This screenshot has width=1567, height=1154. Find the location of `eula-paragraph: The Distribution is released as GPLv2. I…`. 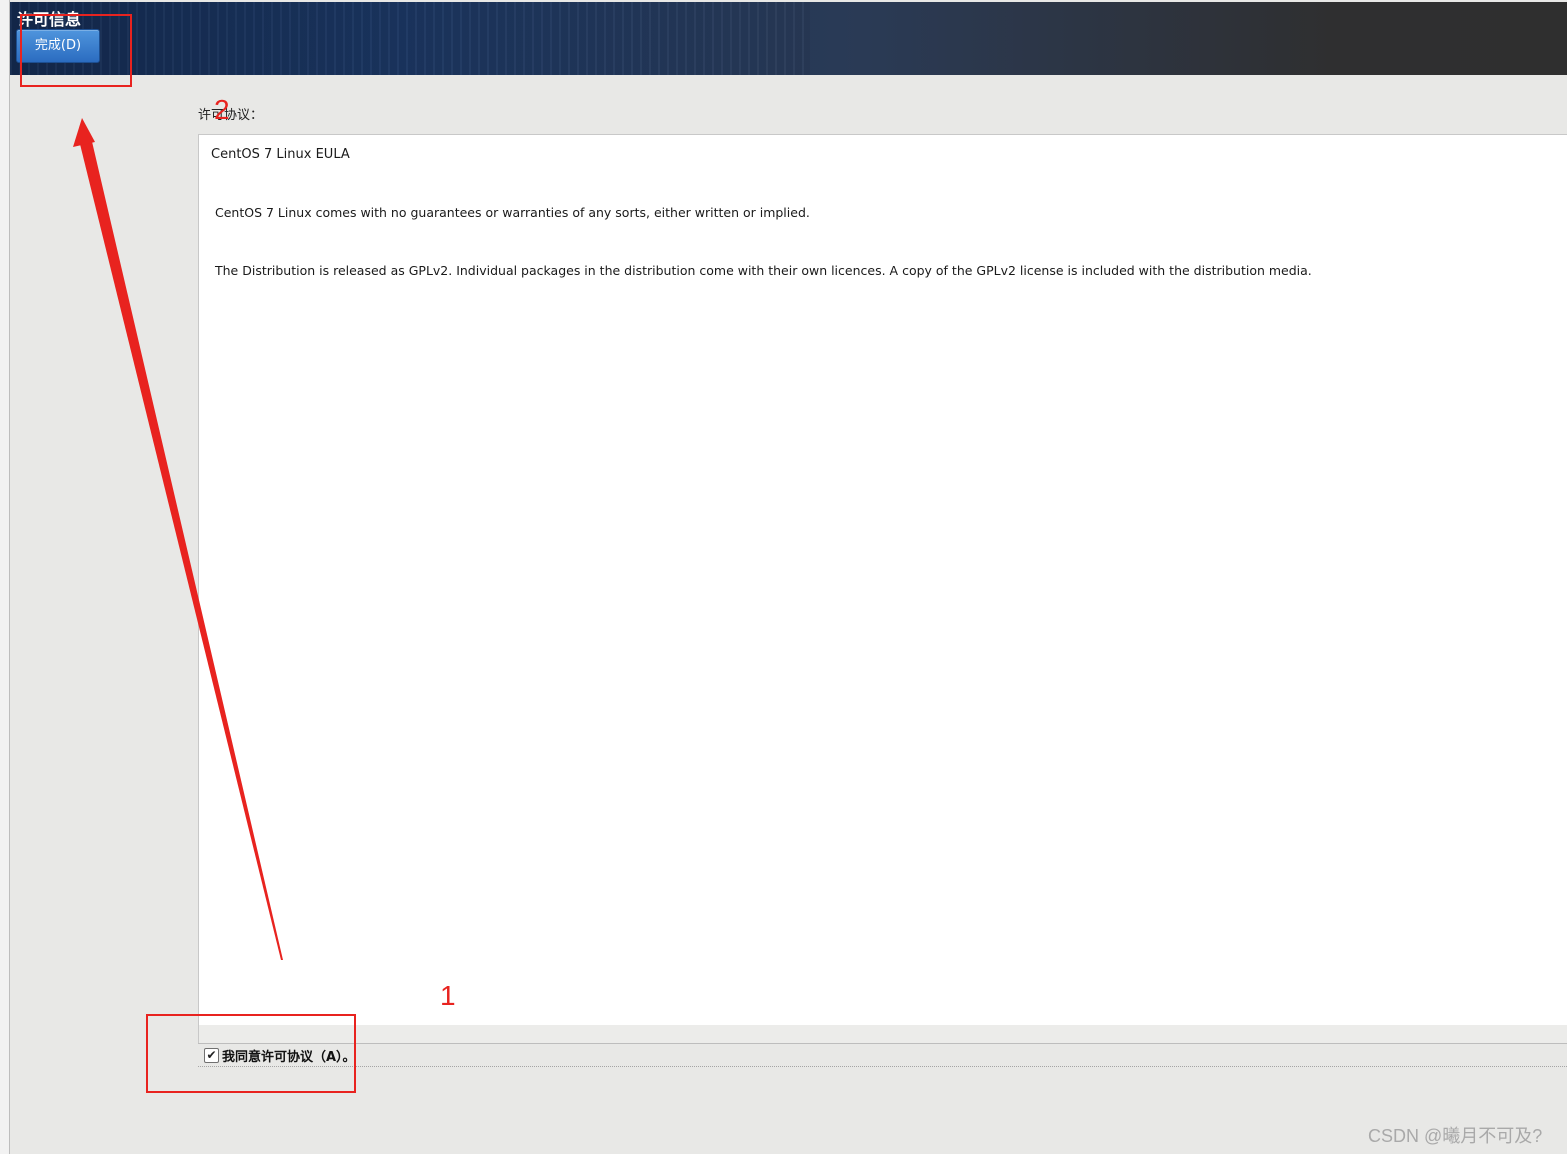

eula-paragraph: The Distribution is released as GPLv2. I… is located at coordinates (763, 270).